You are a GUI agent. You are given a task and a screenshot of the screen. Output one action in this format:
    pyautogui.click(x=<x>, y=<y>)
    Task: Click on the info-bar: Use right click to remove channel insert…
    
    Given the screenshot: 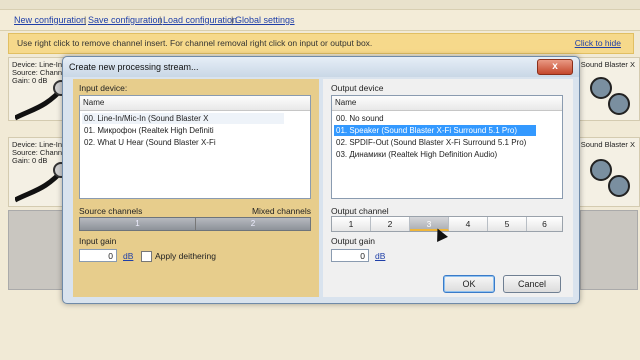 What is the action you would take?
    pyautogui.click(x=321, y=43)
    